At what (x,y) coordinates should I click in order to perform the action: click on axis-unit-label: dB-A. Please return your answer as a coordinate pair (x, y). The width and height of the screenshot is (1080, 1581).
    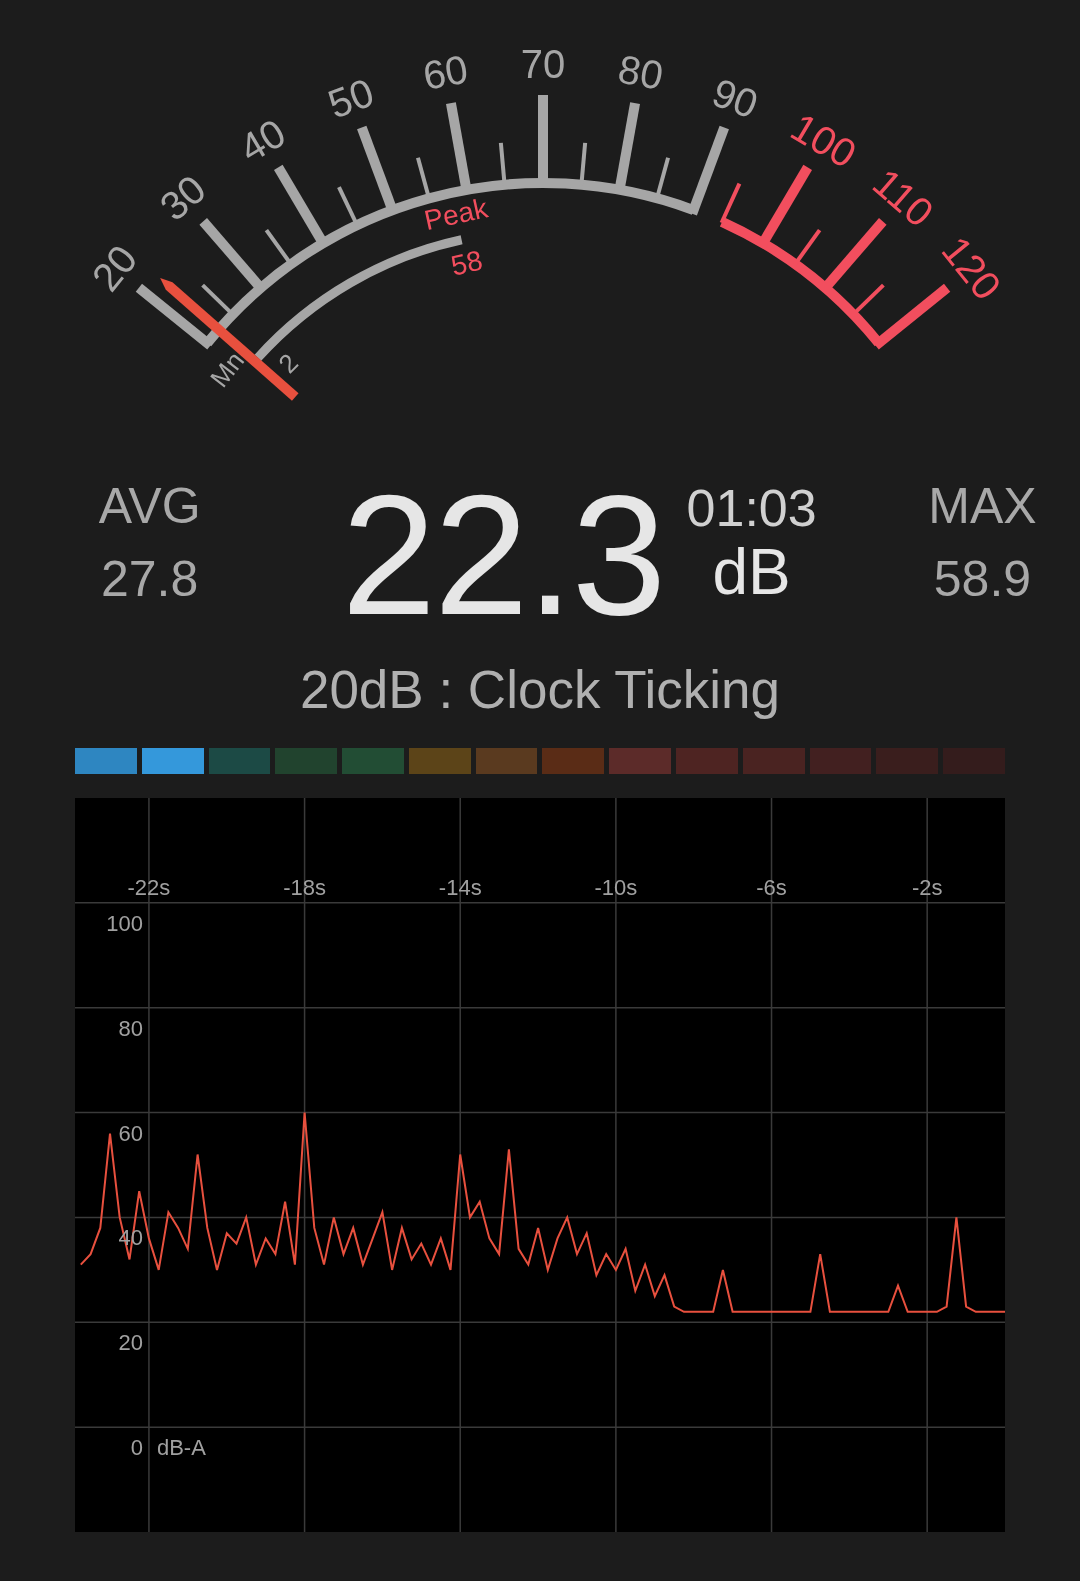
    Looking at the image, I should click on (181, 1448).